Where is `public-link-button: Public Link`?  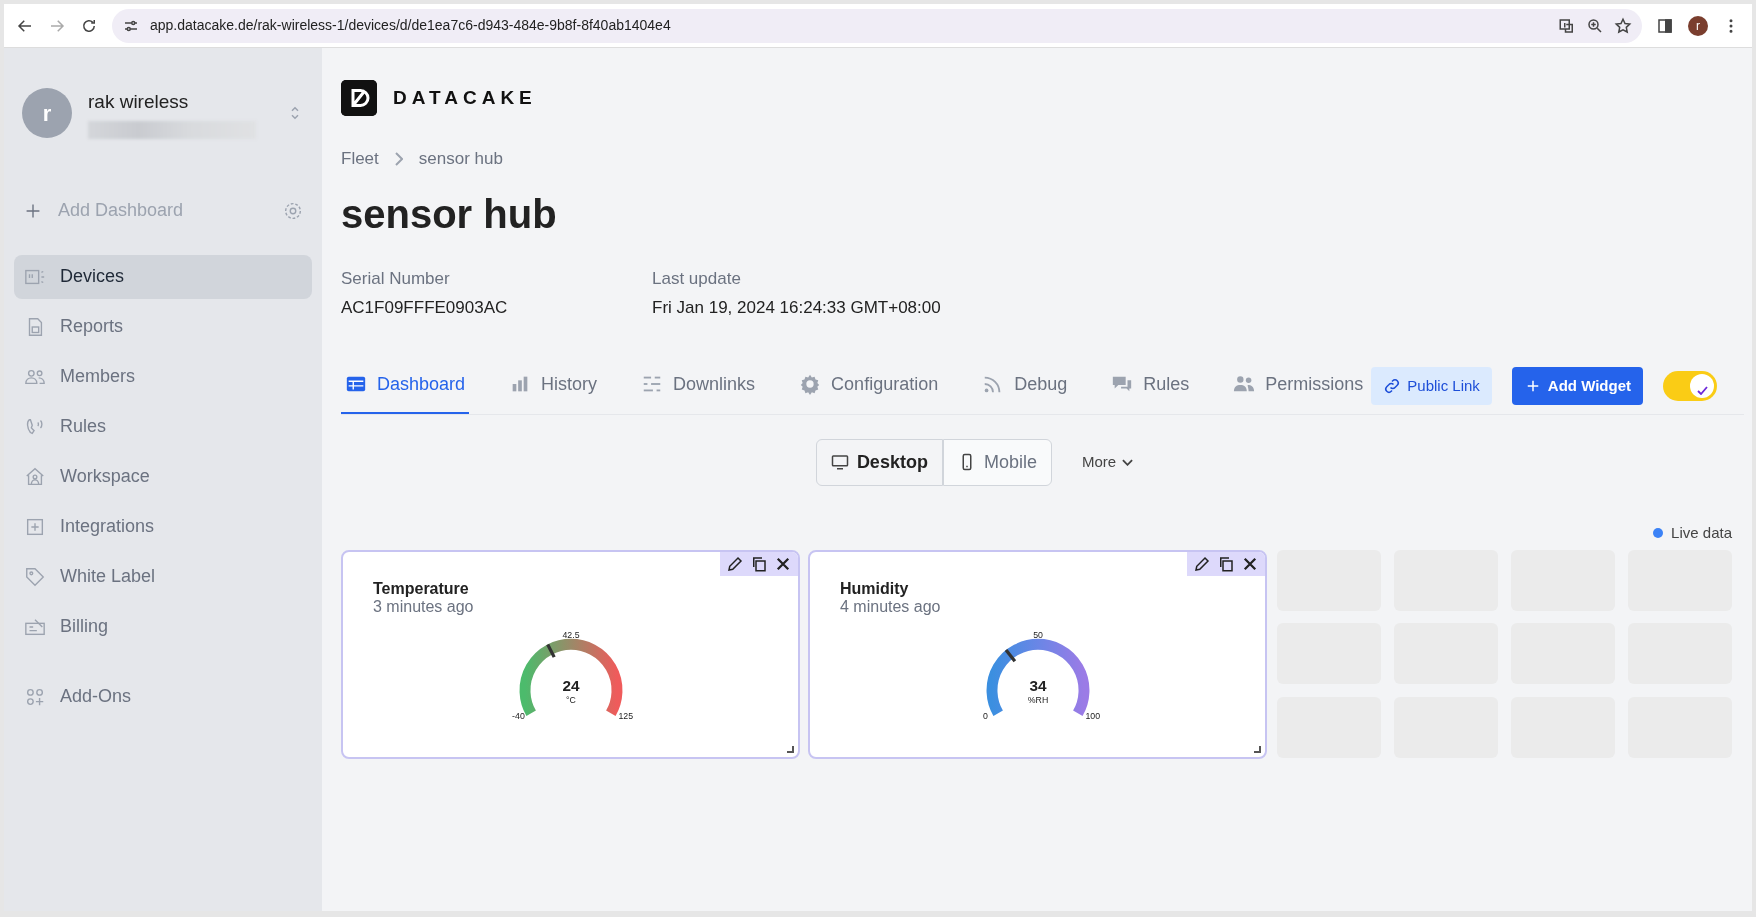
public-link-button: Public Link is located at coordinates (1431, 386).